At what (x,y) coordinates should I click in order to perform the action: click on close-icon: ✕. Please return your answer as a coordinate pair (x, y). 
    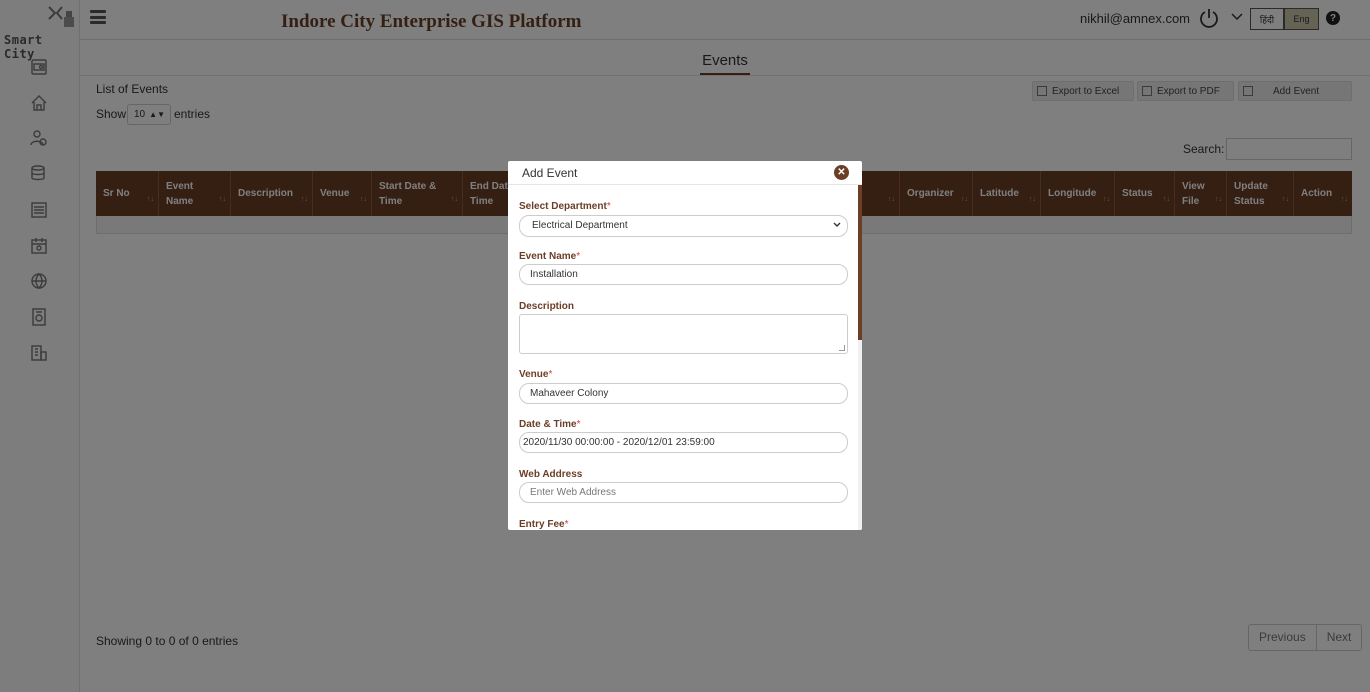
    Looking at the image, I should click on (841, 172).